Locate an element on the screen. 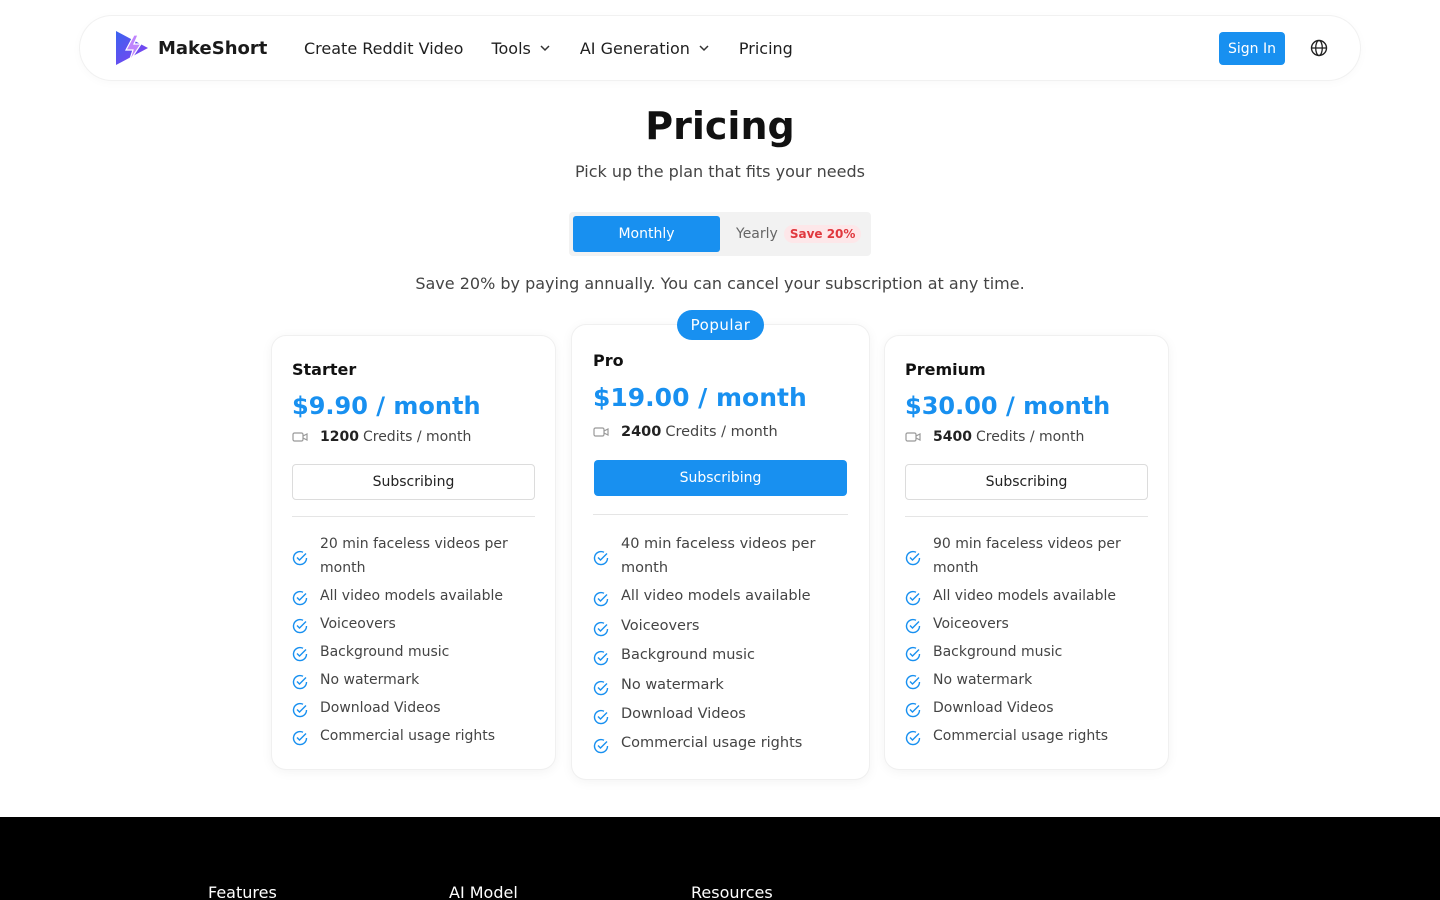  credits-amount: 1200 is located at coordinates (339, 437).